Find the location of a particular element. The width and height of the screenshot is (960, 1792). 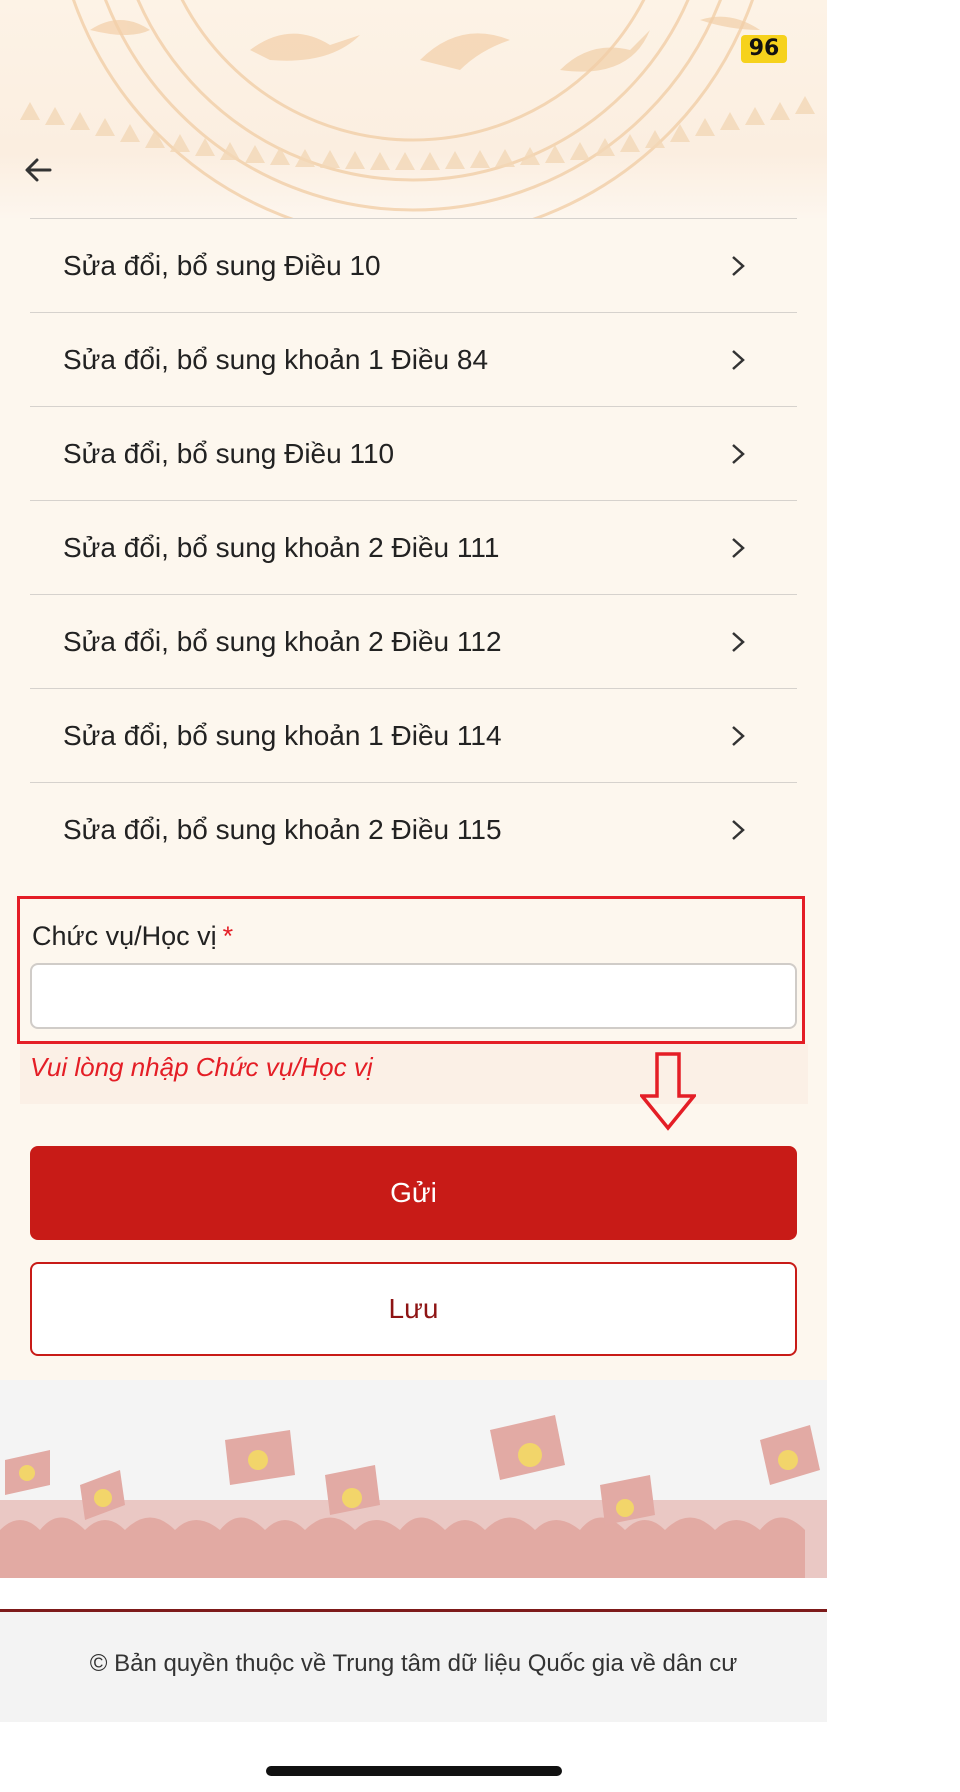

list-item: Sửa đổi, bổ sung Điều 110 is located at coordinates (413, 453).